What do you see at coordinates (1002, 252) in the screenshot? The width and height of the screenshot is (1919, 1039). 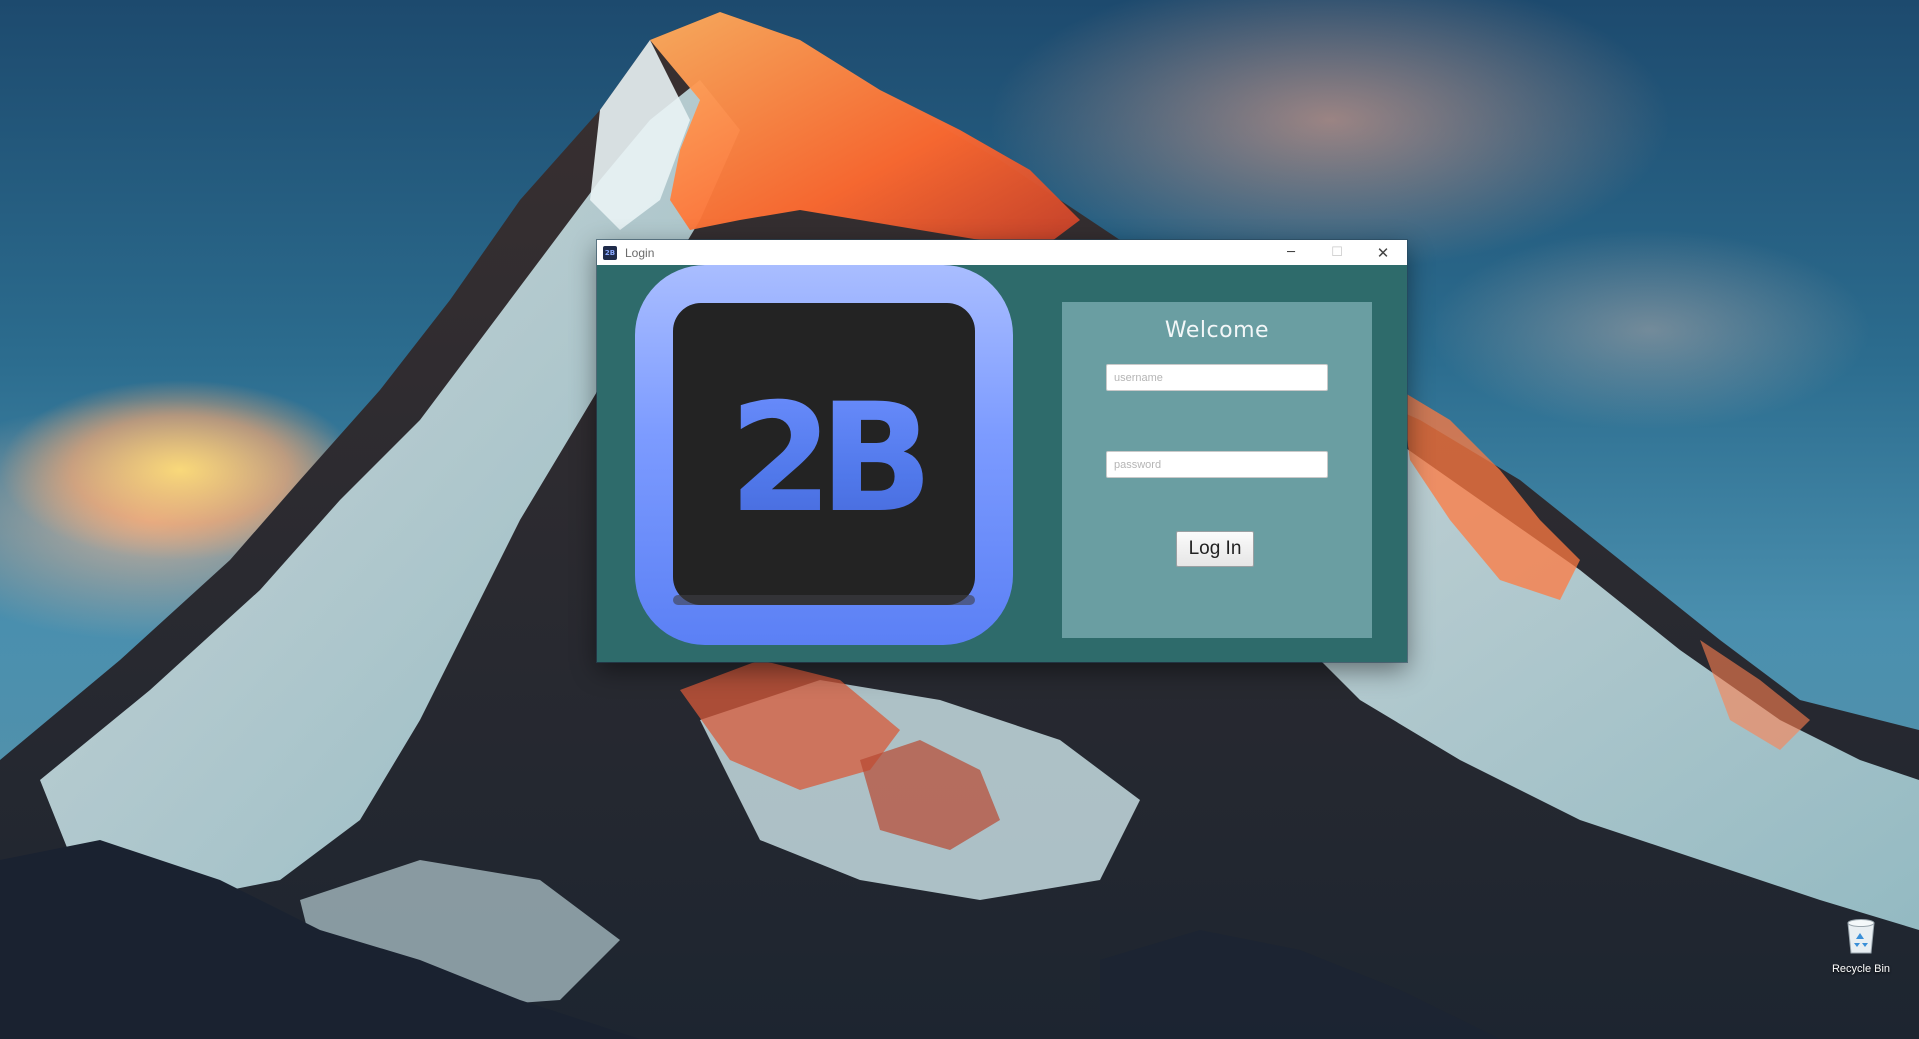 I see `window-titlebar: 2B Login ─ ☐ ✕` at bounding box center [1002, 252].